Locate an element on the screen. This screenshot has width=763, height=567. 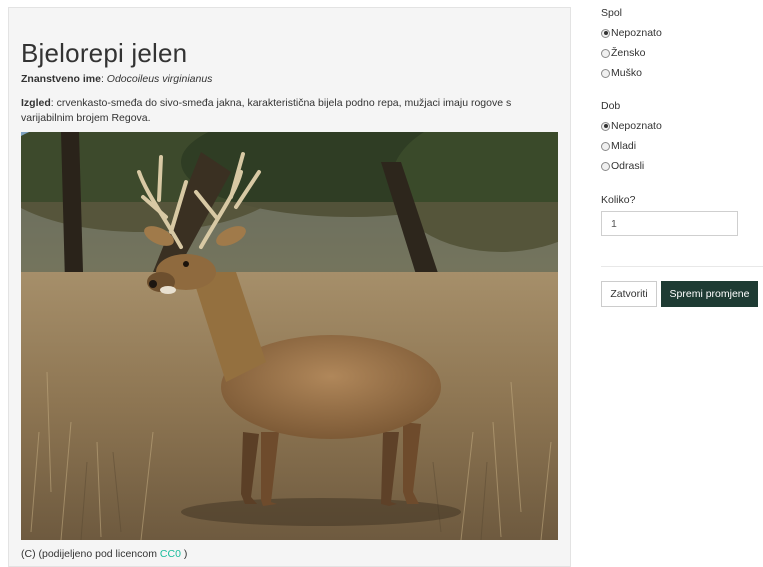
license-prefix: (C) (podijeljeno pod licencom is located at coordinates (90, 554).